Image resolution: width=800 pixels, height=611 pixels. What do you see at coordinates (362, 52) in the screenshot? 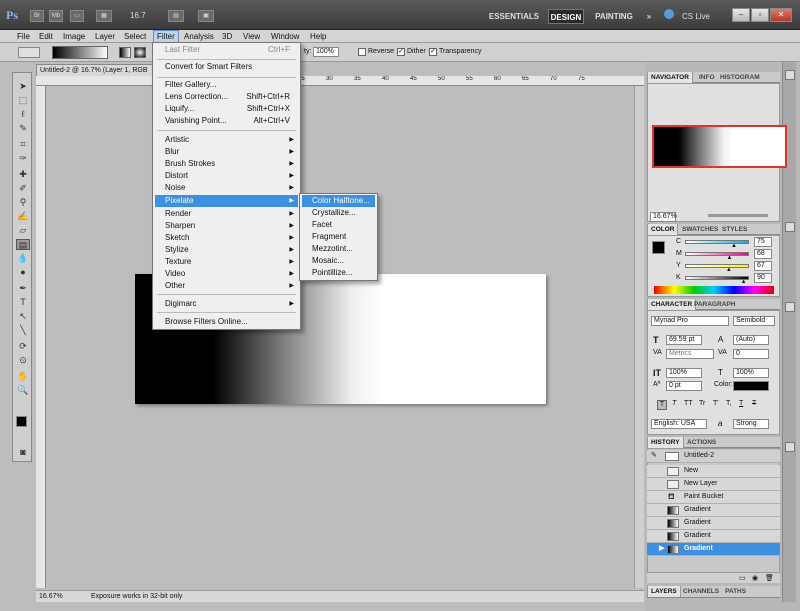
I see `reverse-checkbox` at bounding box center [362, 52].